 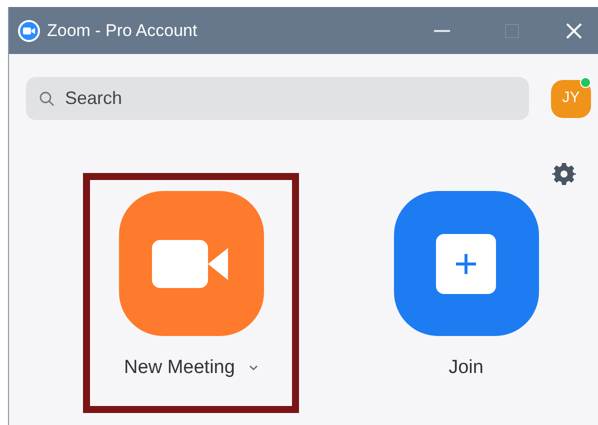 I want to click on window-title: Zoom - Pro Account, so click(x=122, y=31).